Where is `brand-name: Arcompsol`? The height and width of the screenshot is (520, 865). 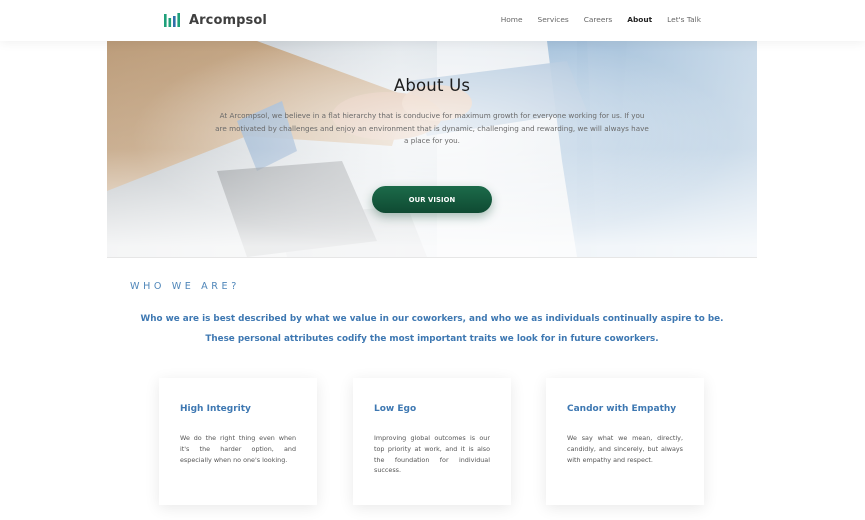 brand-name: Arcompsol is located at coordinates (228, 20).